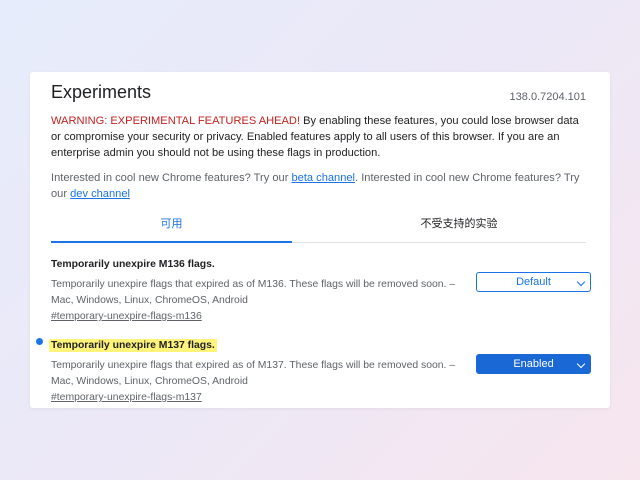 This screenshot has width=640, height=480. What do you see at coordinates (318, 226) in the screenshot?
I see `tab-bar: 可用 不受支持的实验` at bounding box center [318, 226].